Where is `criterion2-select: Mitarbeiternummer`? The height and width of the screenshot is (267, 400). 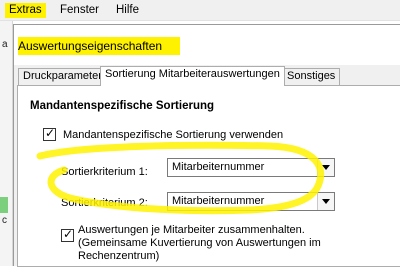
criterion2-select: Mitarbeiternummer is located at coordinates (251, 201).